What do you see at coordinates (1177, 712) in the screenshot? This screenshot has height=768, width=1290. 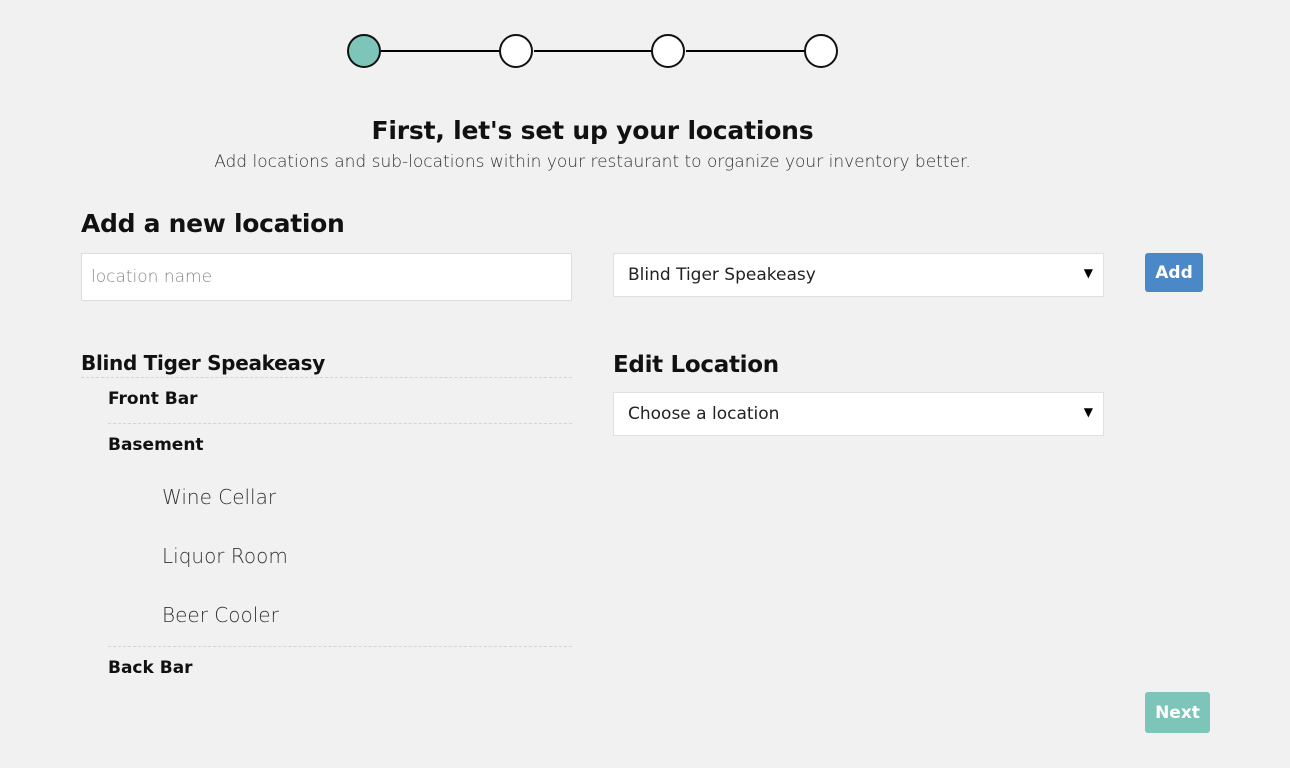 I see `next-button: Next` at bounding box center [1177, 712].